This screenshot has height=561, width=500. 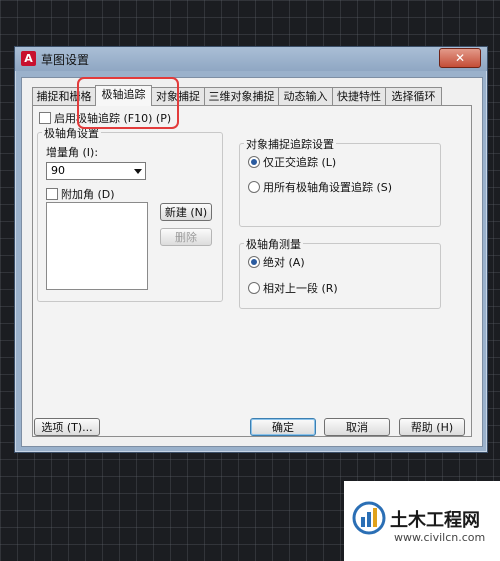 I want to click on orthogonal-only-radio, so click(x=254, y=162).